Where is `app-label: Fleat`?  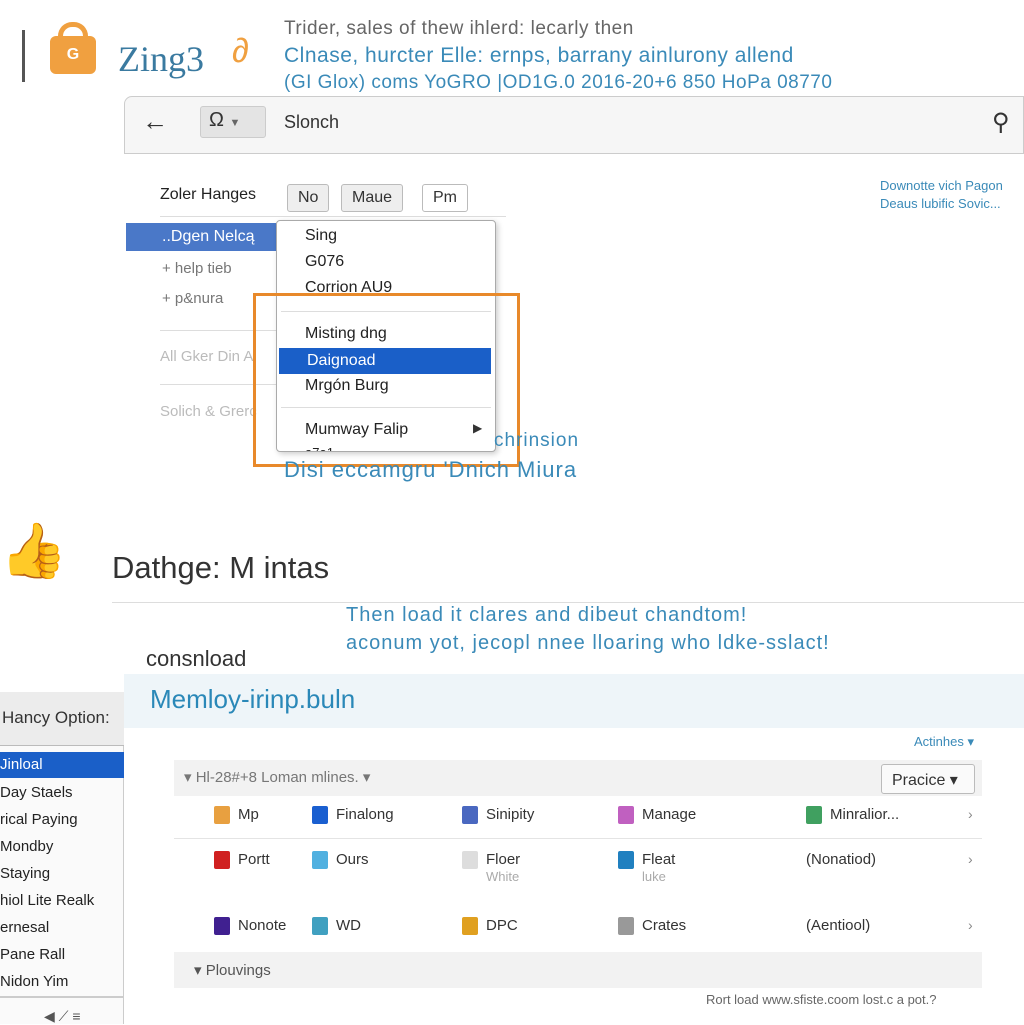 app-label: Fleat is located at coordinates (659, 859).